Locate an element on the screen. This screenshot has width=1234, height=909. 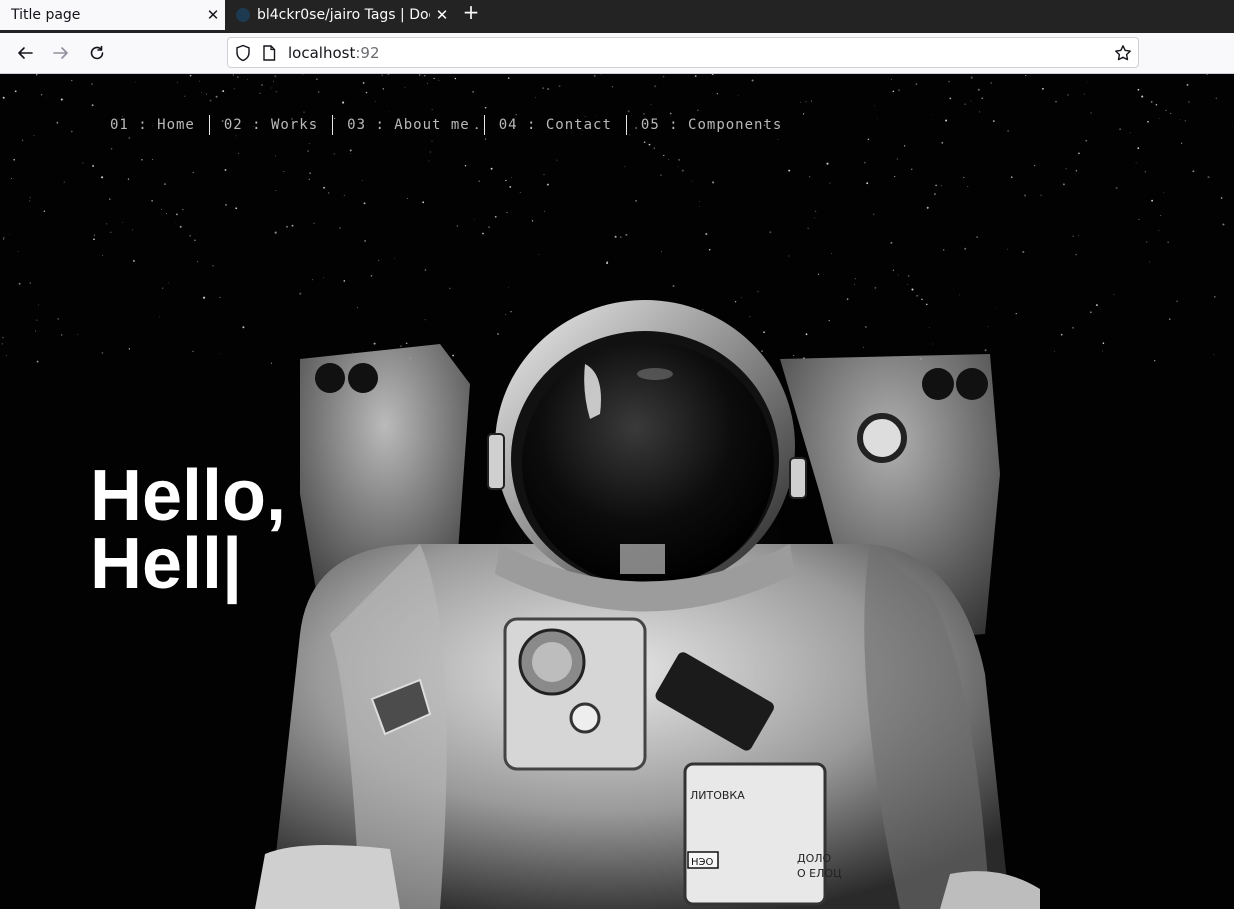
shield-icon is located at coordinates (243, 53).